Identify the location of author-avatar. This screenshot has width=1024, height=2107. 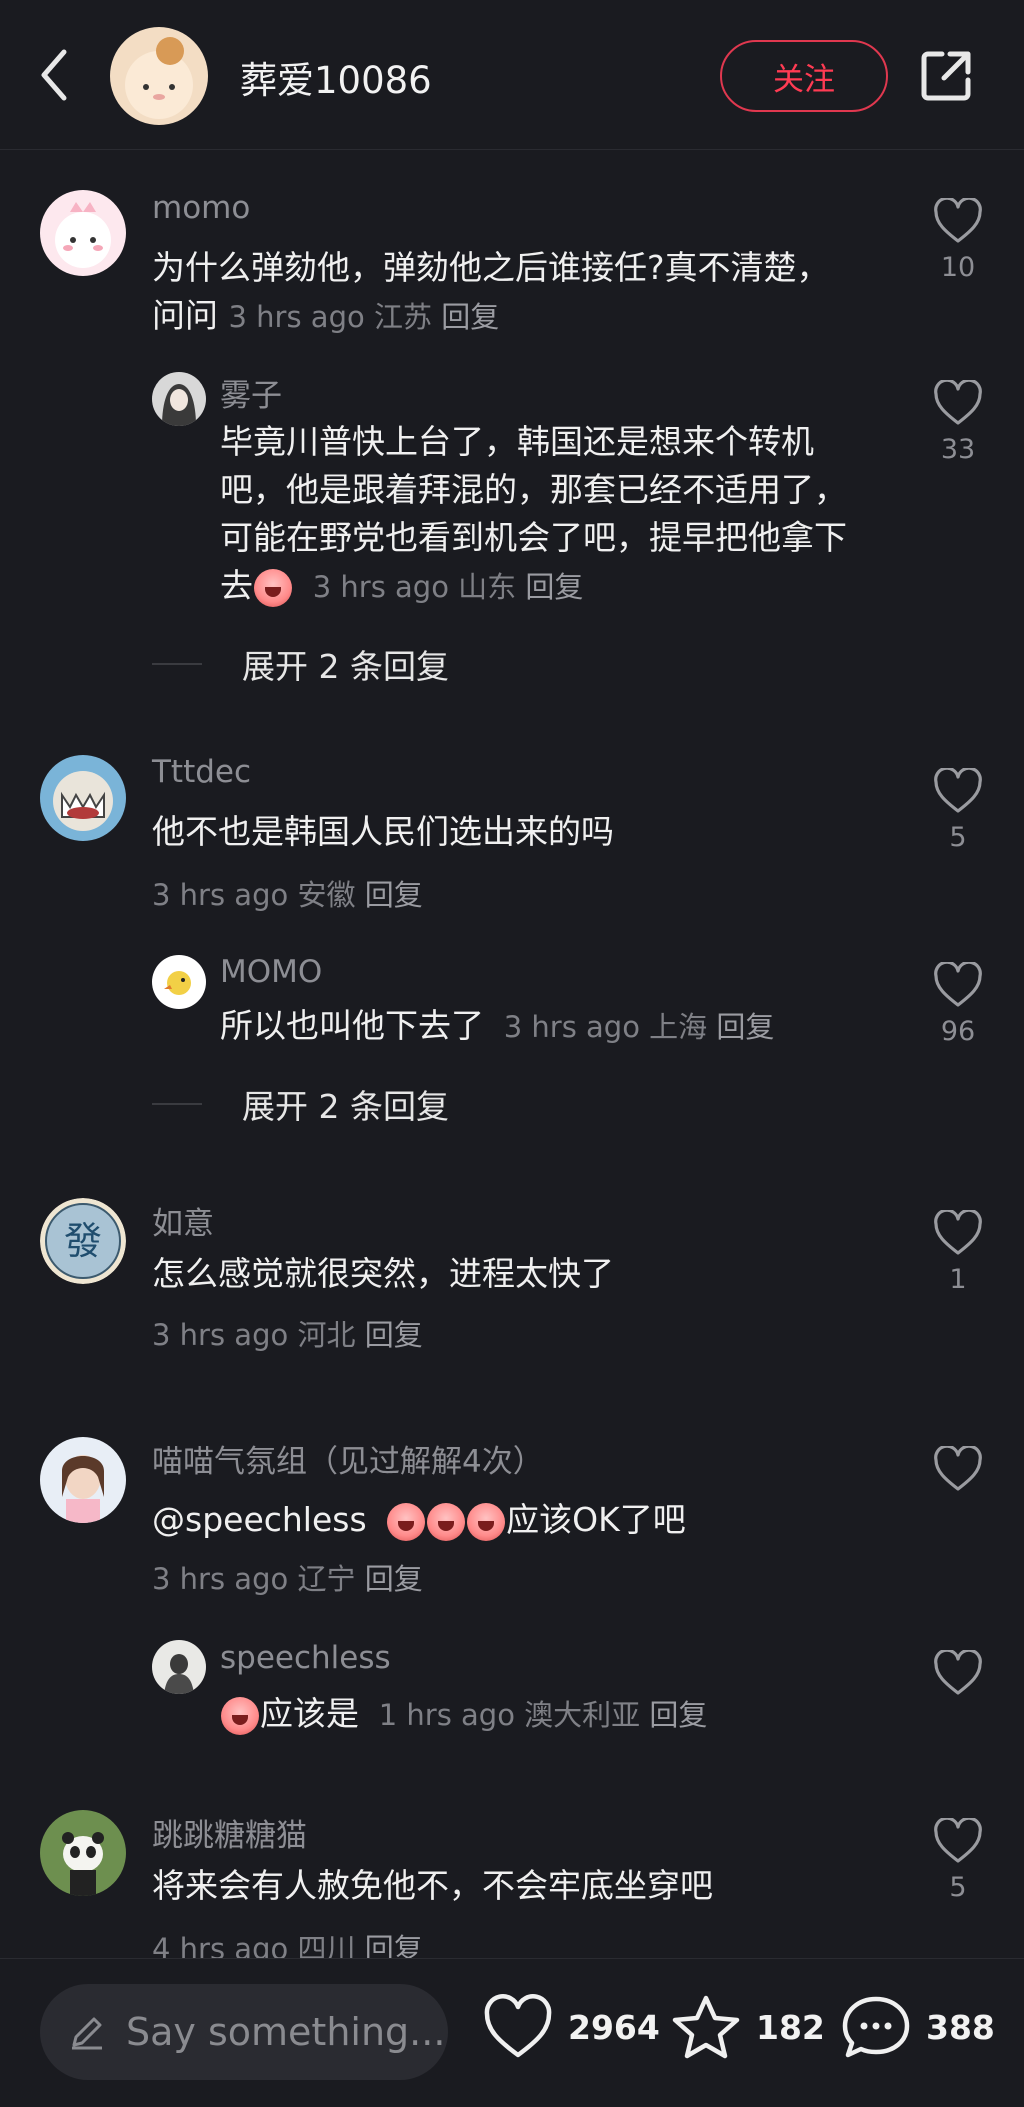
(159, 76).